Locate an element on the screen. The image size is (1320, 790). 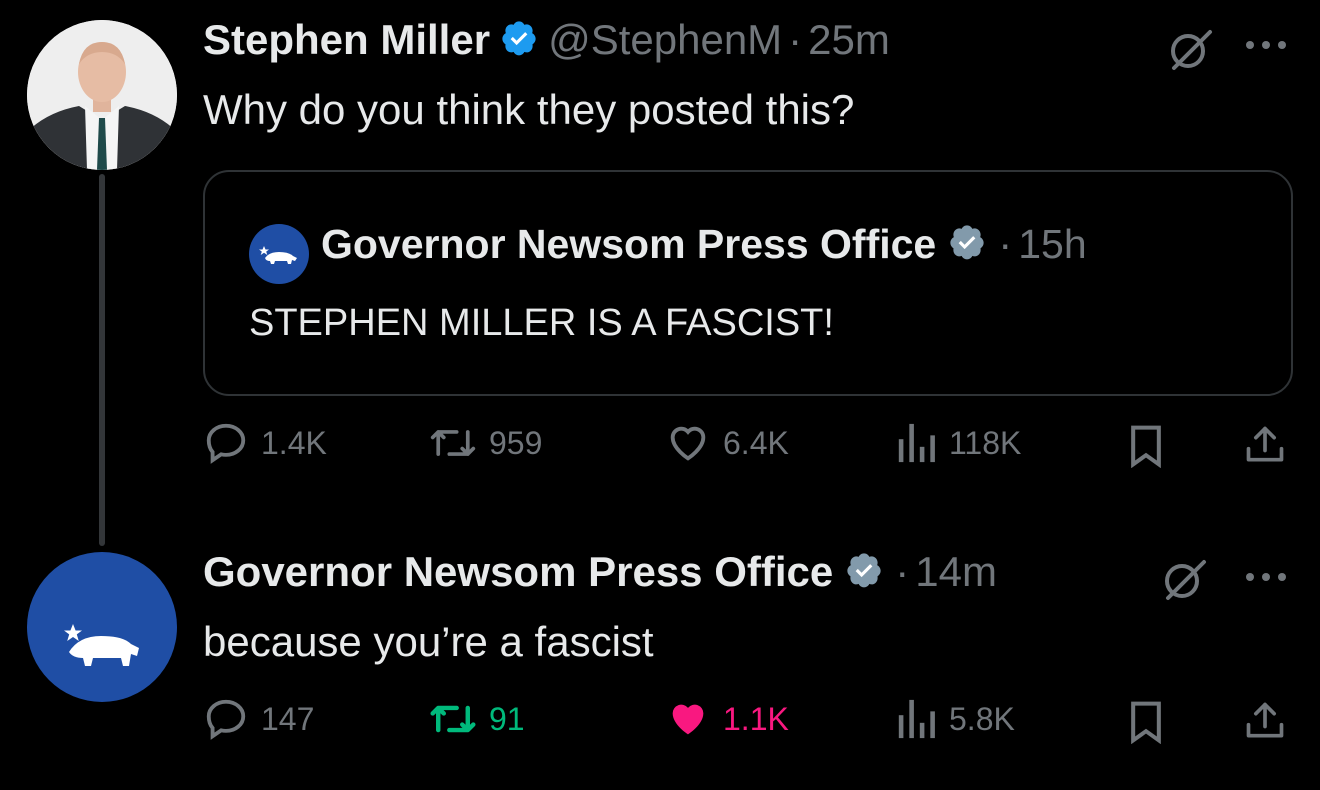
views-button: 5.8K is located at coordinates (955, 719).